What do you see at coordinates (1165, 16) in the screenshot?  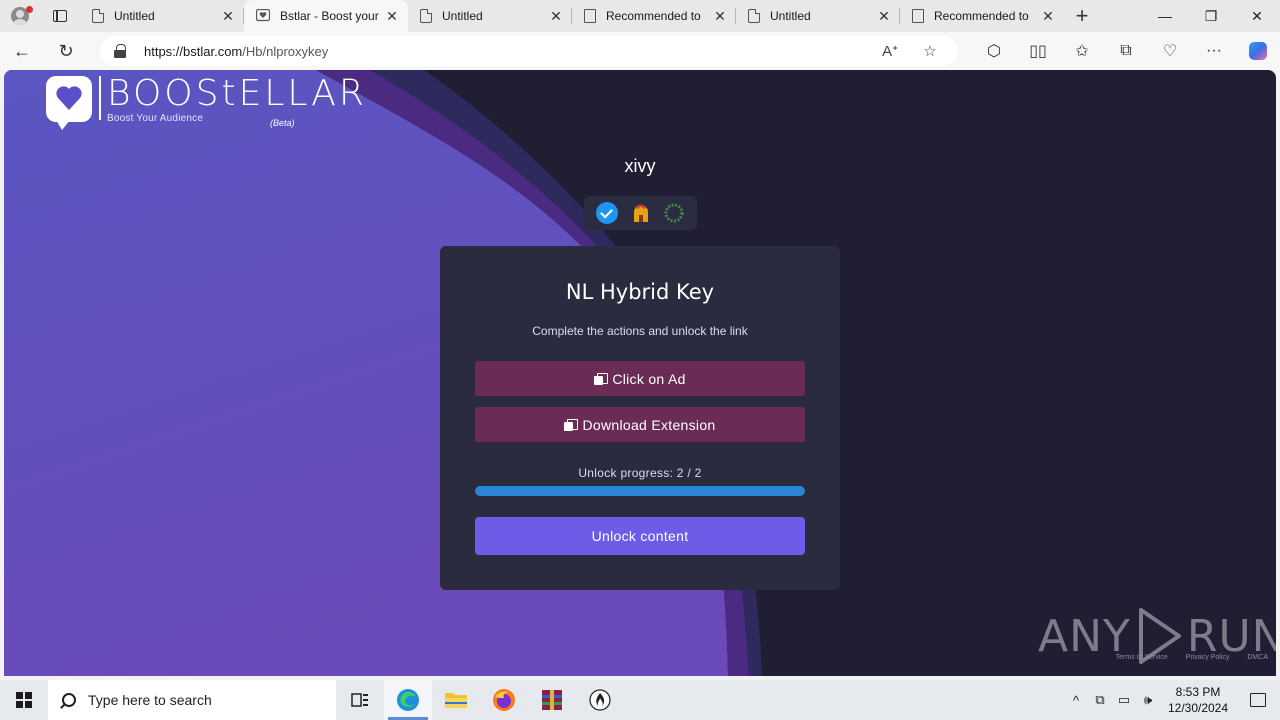 I see `minimize-button: —` at bounding box center [1165, 16].